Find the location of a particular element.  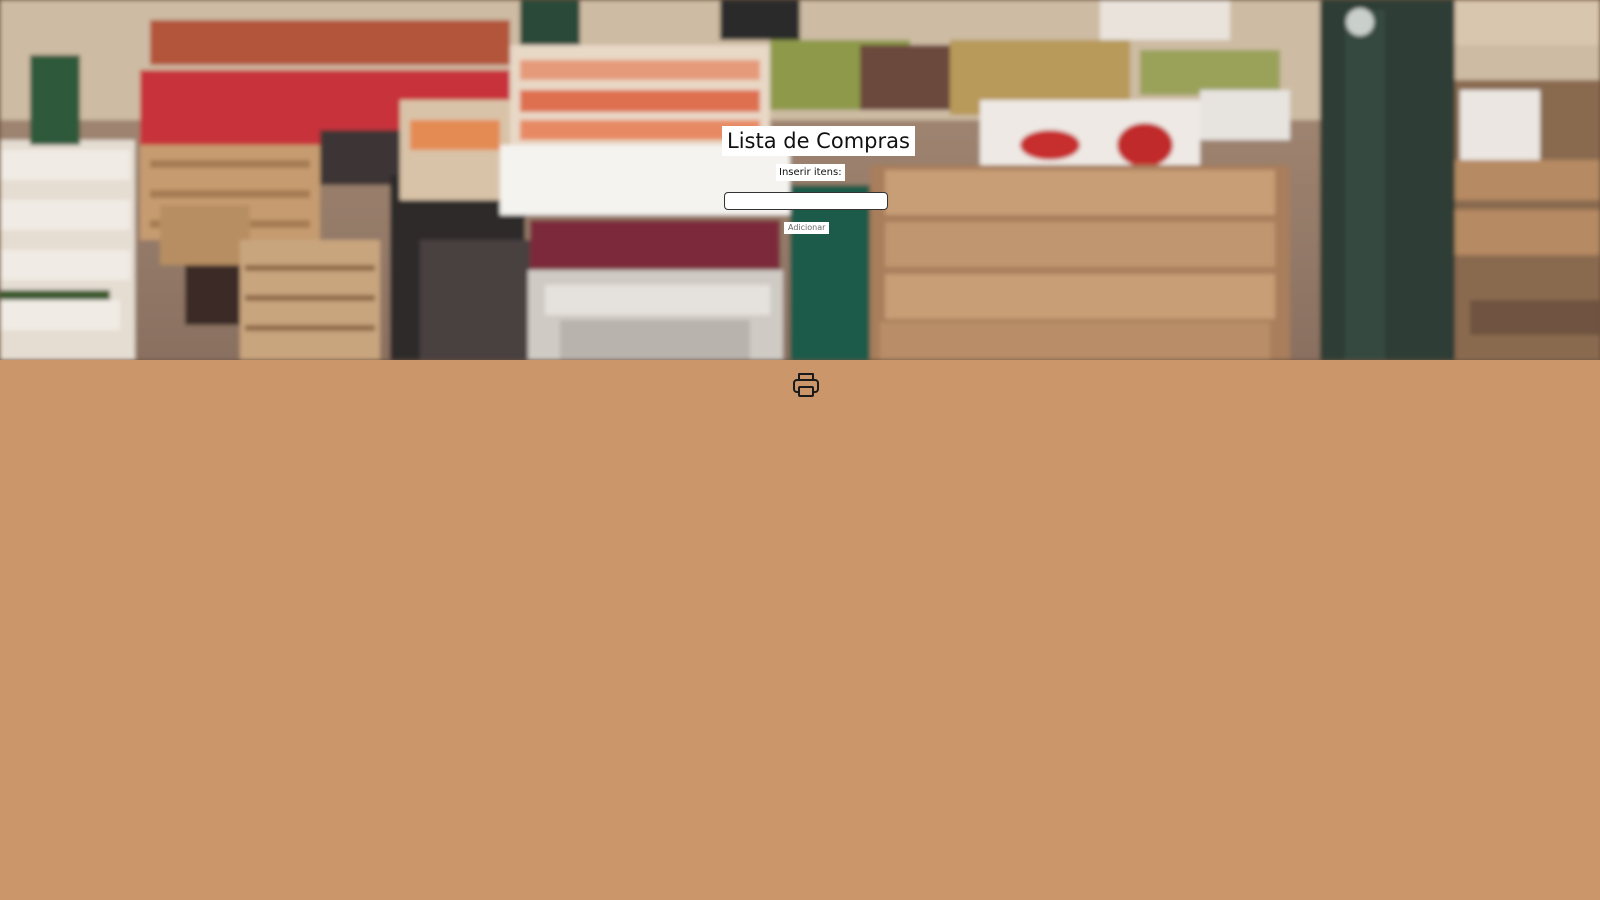

item-input is located at coordinates (806, 201).